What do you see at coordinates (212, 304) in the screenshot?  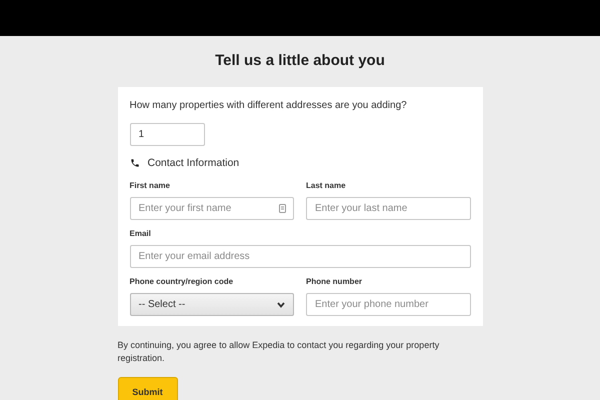 I see `select-dropdown: -- Select --` at bounding box center [212, 304].